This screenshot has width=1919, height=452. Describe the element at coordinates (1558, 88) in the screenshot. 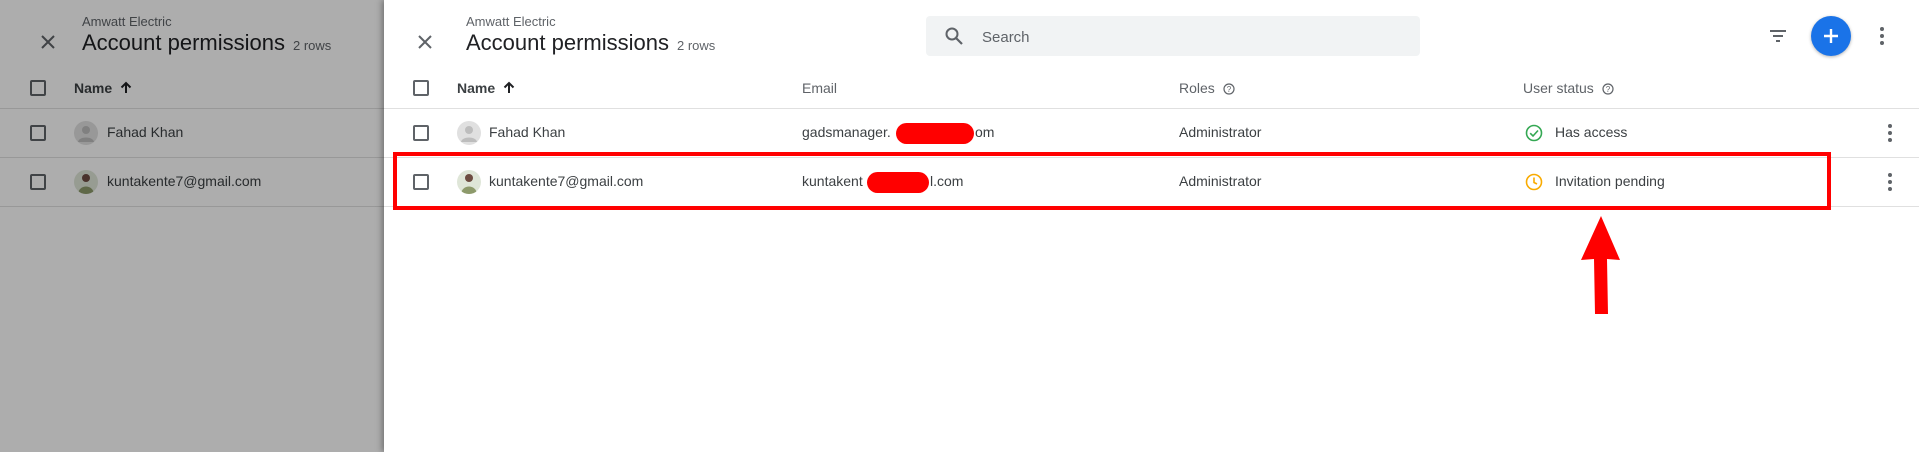

I see `user-status-header-label: User status` at that location.